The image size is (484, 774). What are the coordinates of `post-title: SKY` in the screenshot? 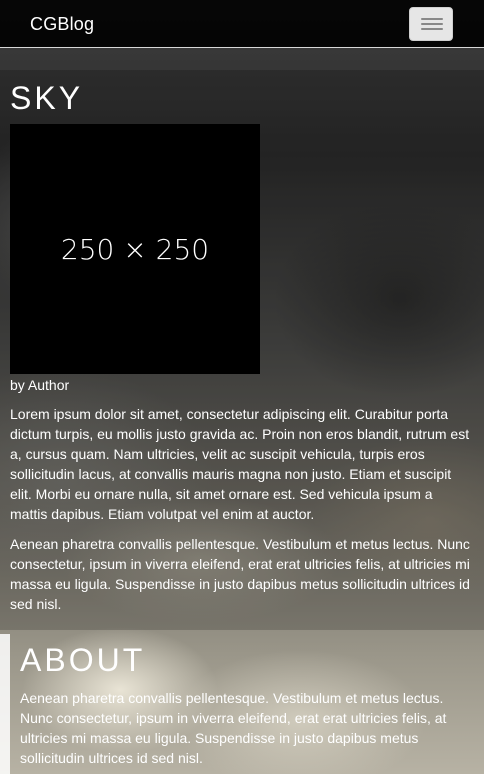 It's located at (47, 98).